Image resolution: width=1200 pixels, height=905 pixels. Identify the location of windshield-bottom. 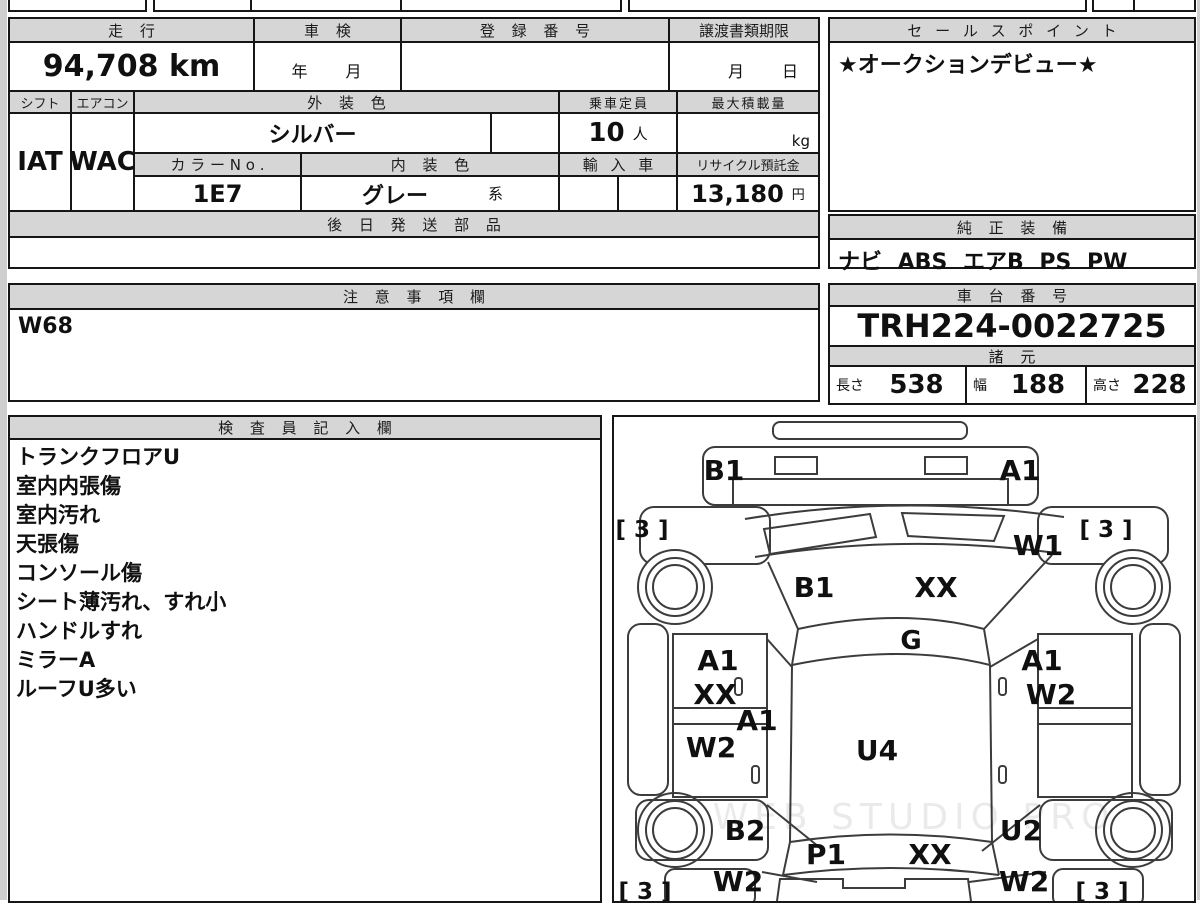
(891, 659).